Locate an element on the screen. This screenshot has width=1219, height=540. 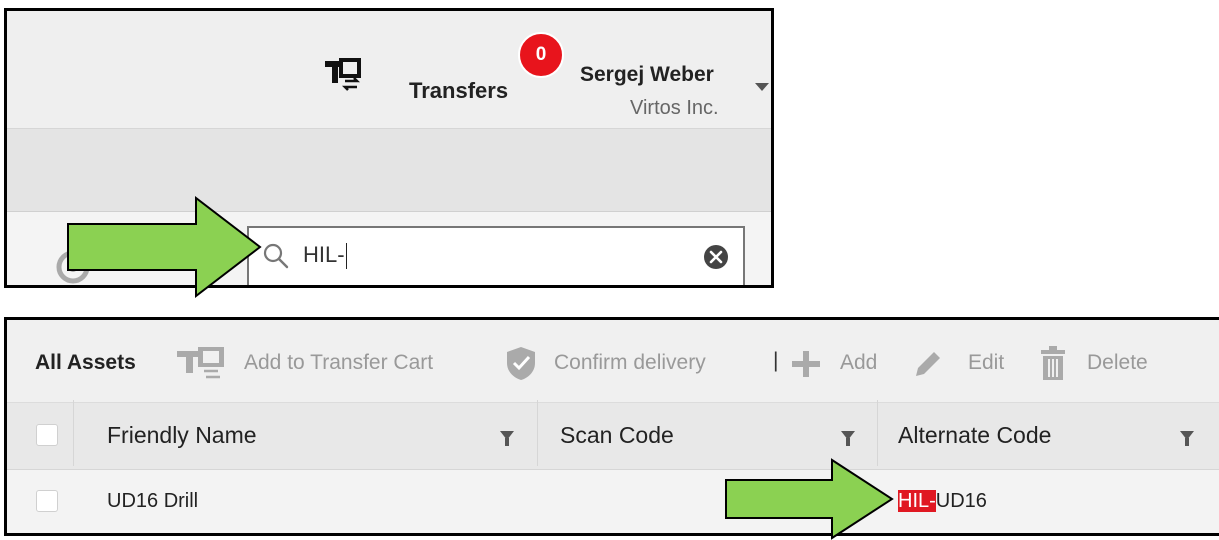
plus-icon is located at coordinates (806, 364).